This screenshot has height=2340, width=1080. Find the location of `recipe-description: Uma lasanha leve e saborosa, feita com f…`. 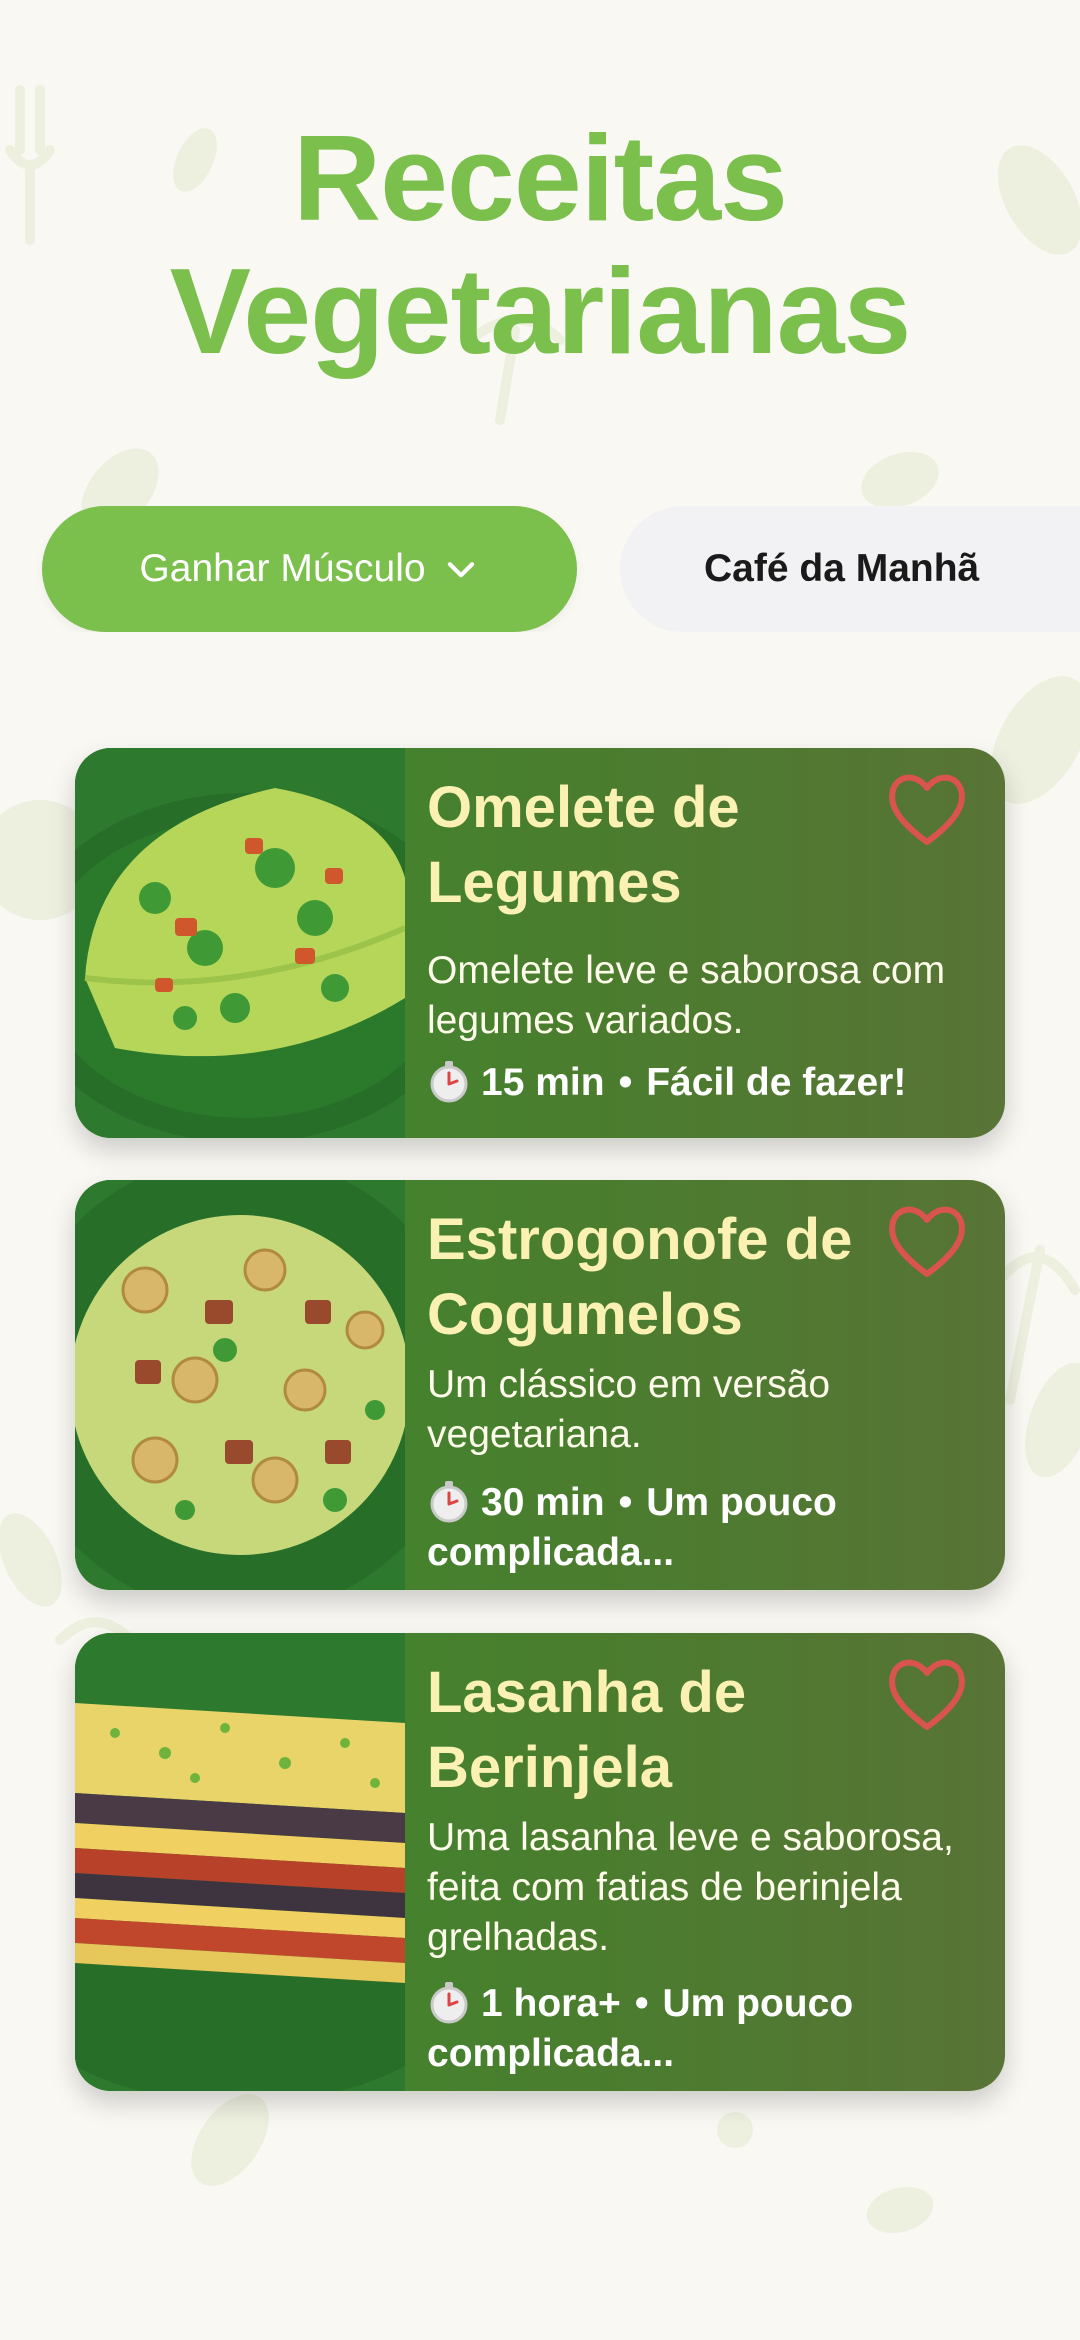

recipe-description: Uma lasanha leve e saborosa, feita com f… is located at coordinates (690, 1887).